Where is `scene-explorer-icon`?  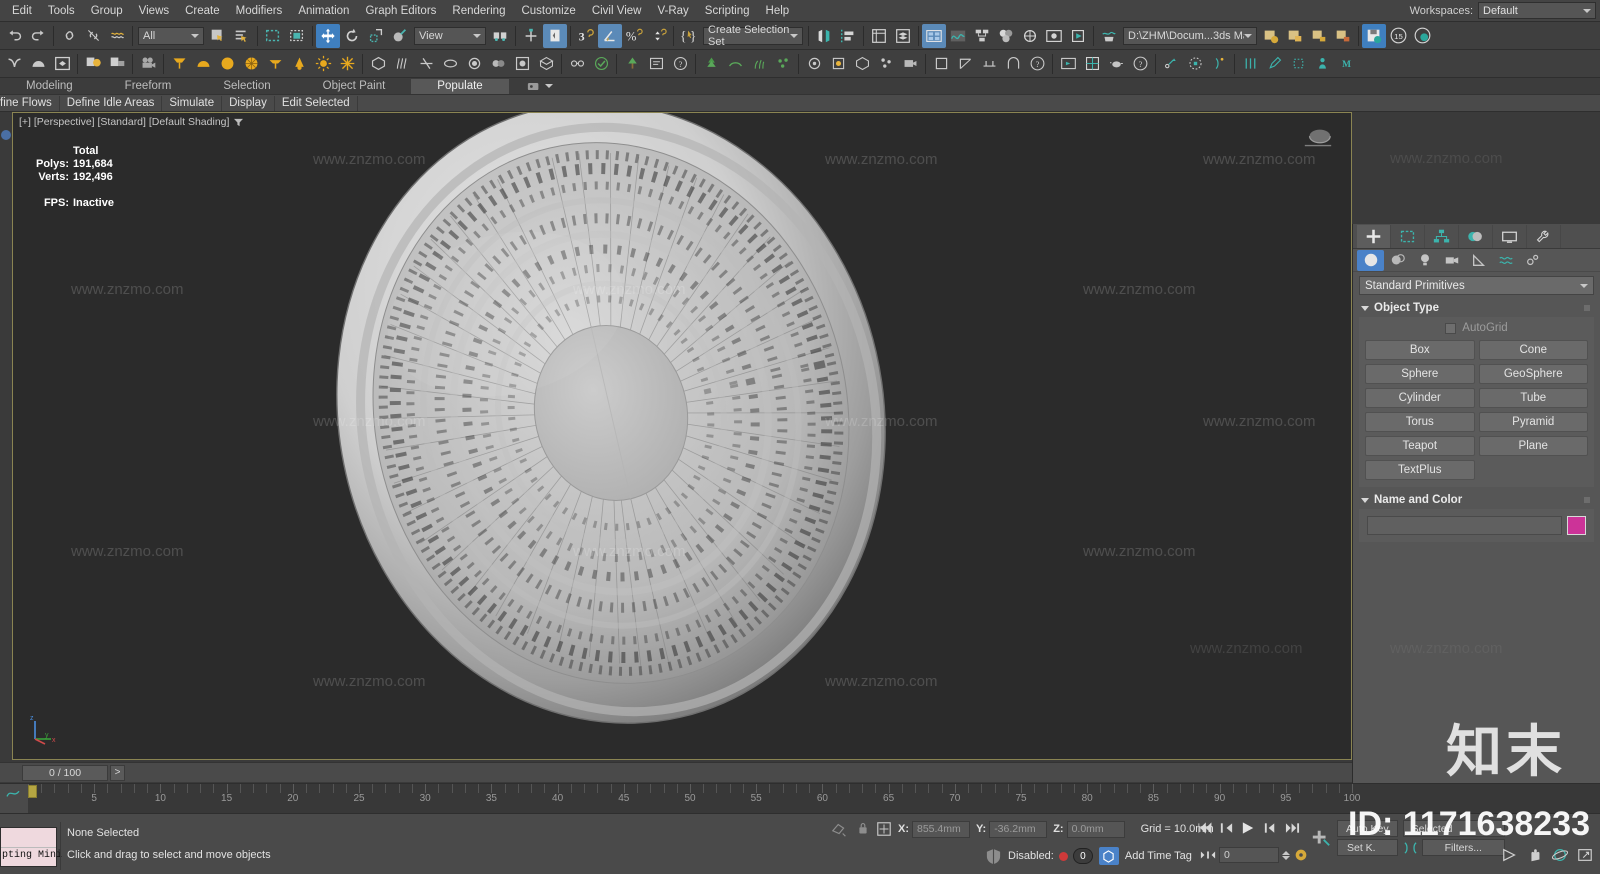 scene-explorer-icon is located at coordinates (903, 36).